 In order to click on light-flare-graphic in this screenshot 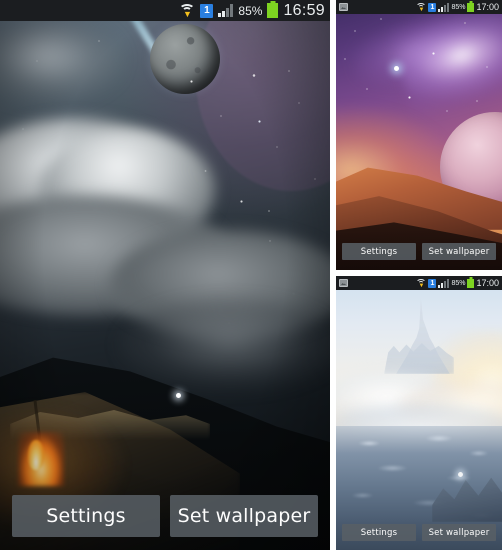, I will do `click(460, 474)`.